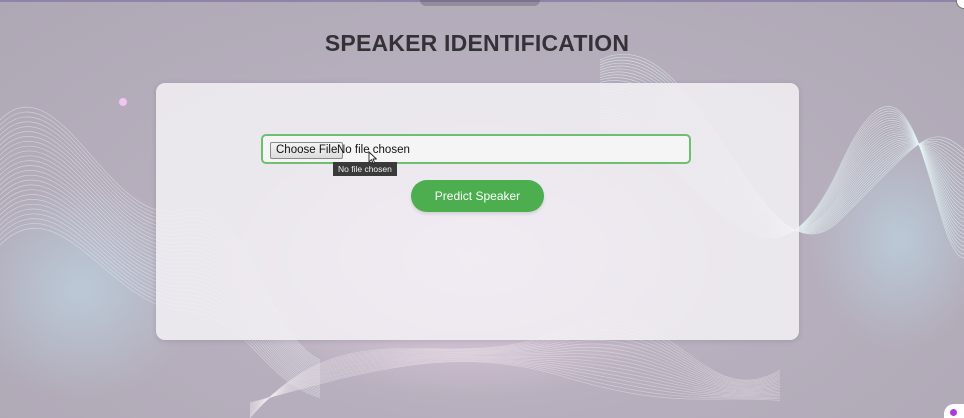  I want to click on window-top-notch, so click(480, 3).